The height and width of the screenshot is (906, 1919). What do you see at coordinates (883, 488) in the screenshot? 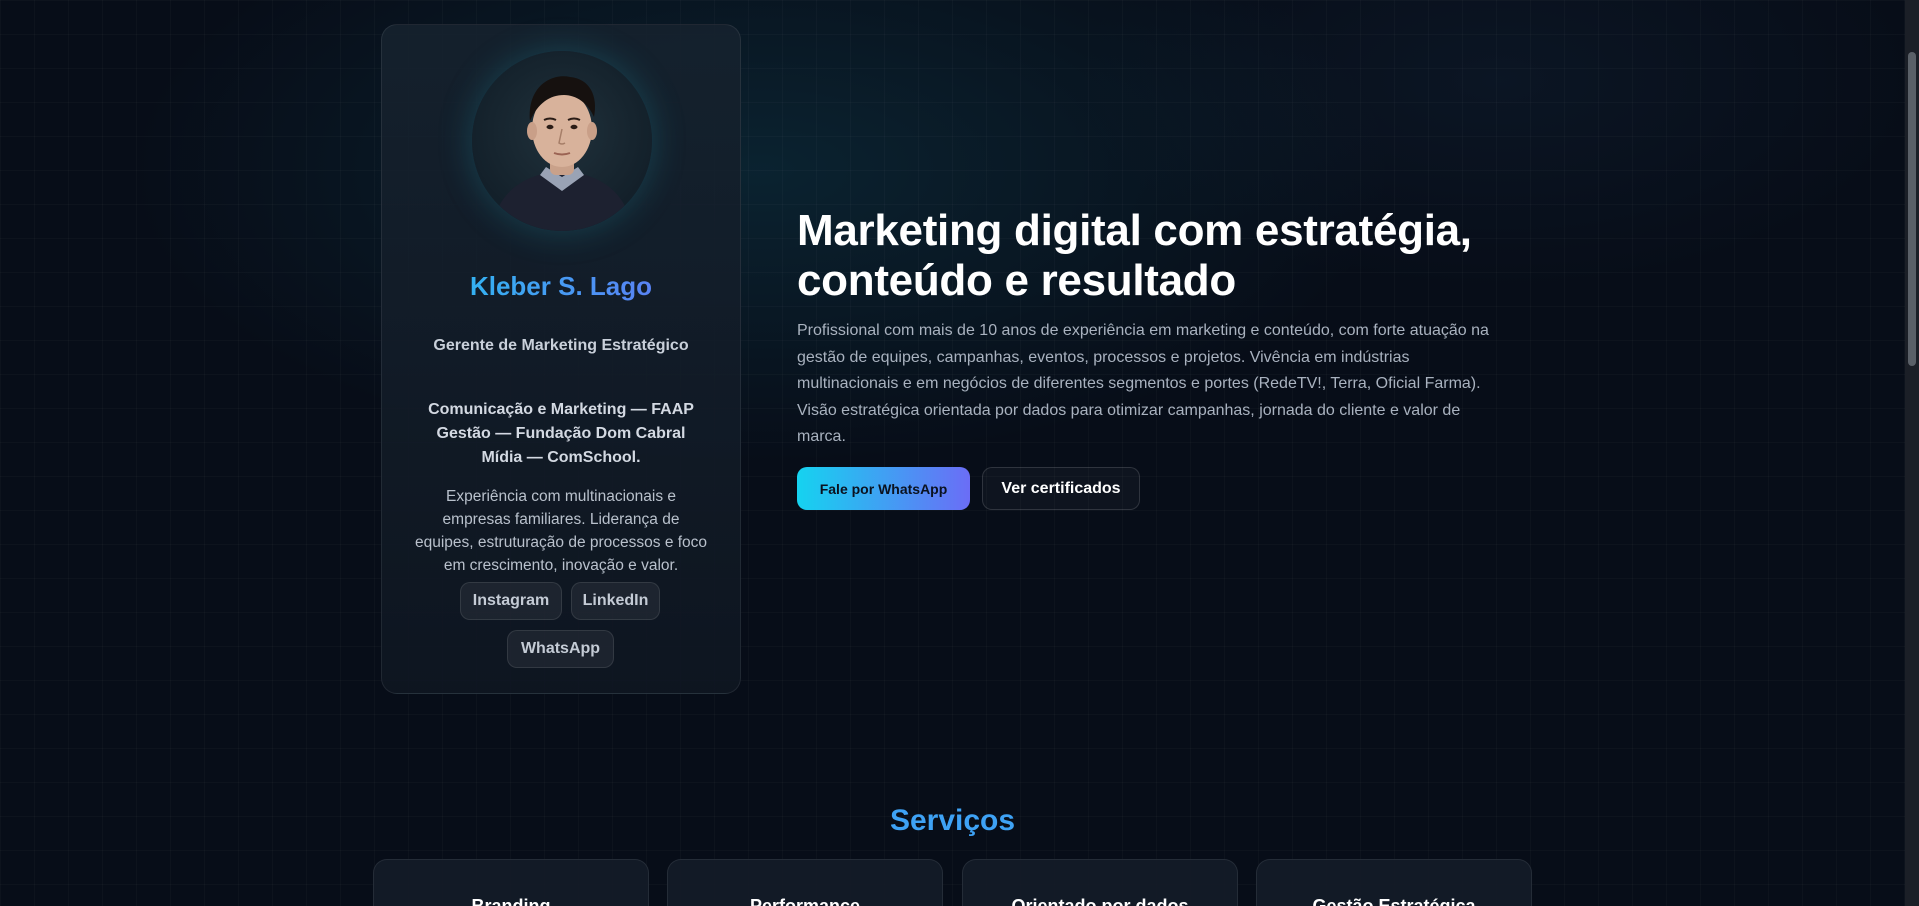
I see `whatsapp-cta-button: Fale por WhatsApp` at bounding box center [883, 488].